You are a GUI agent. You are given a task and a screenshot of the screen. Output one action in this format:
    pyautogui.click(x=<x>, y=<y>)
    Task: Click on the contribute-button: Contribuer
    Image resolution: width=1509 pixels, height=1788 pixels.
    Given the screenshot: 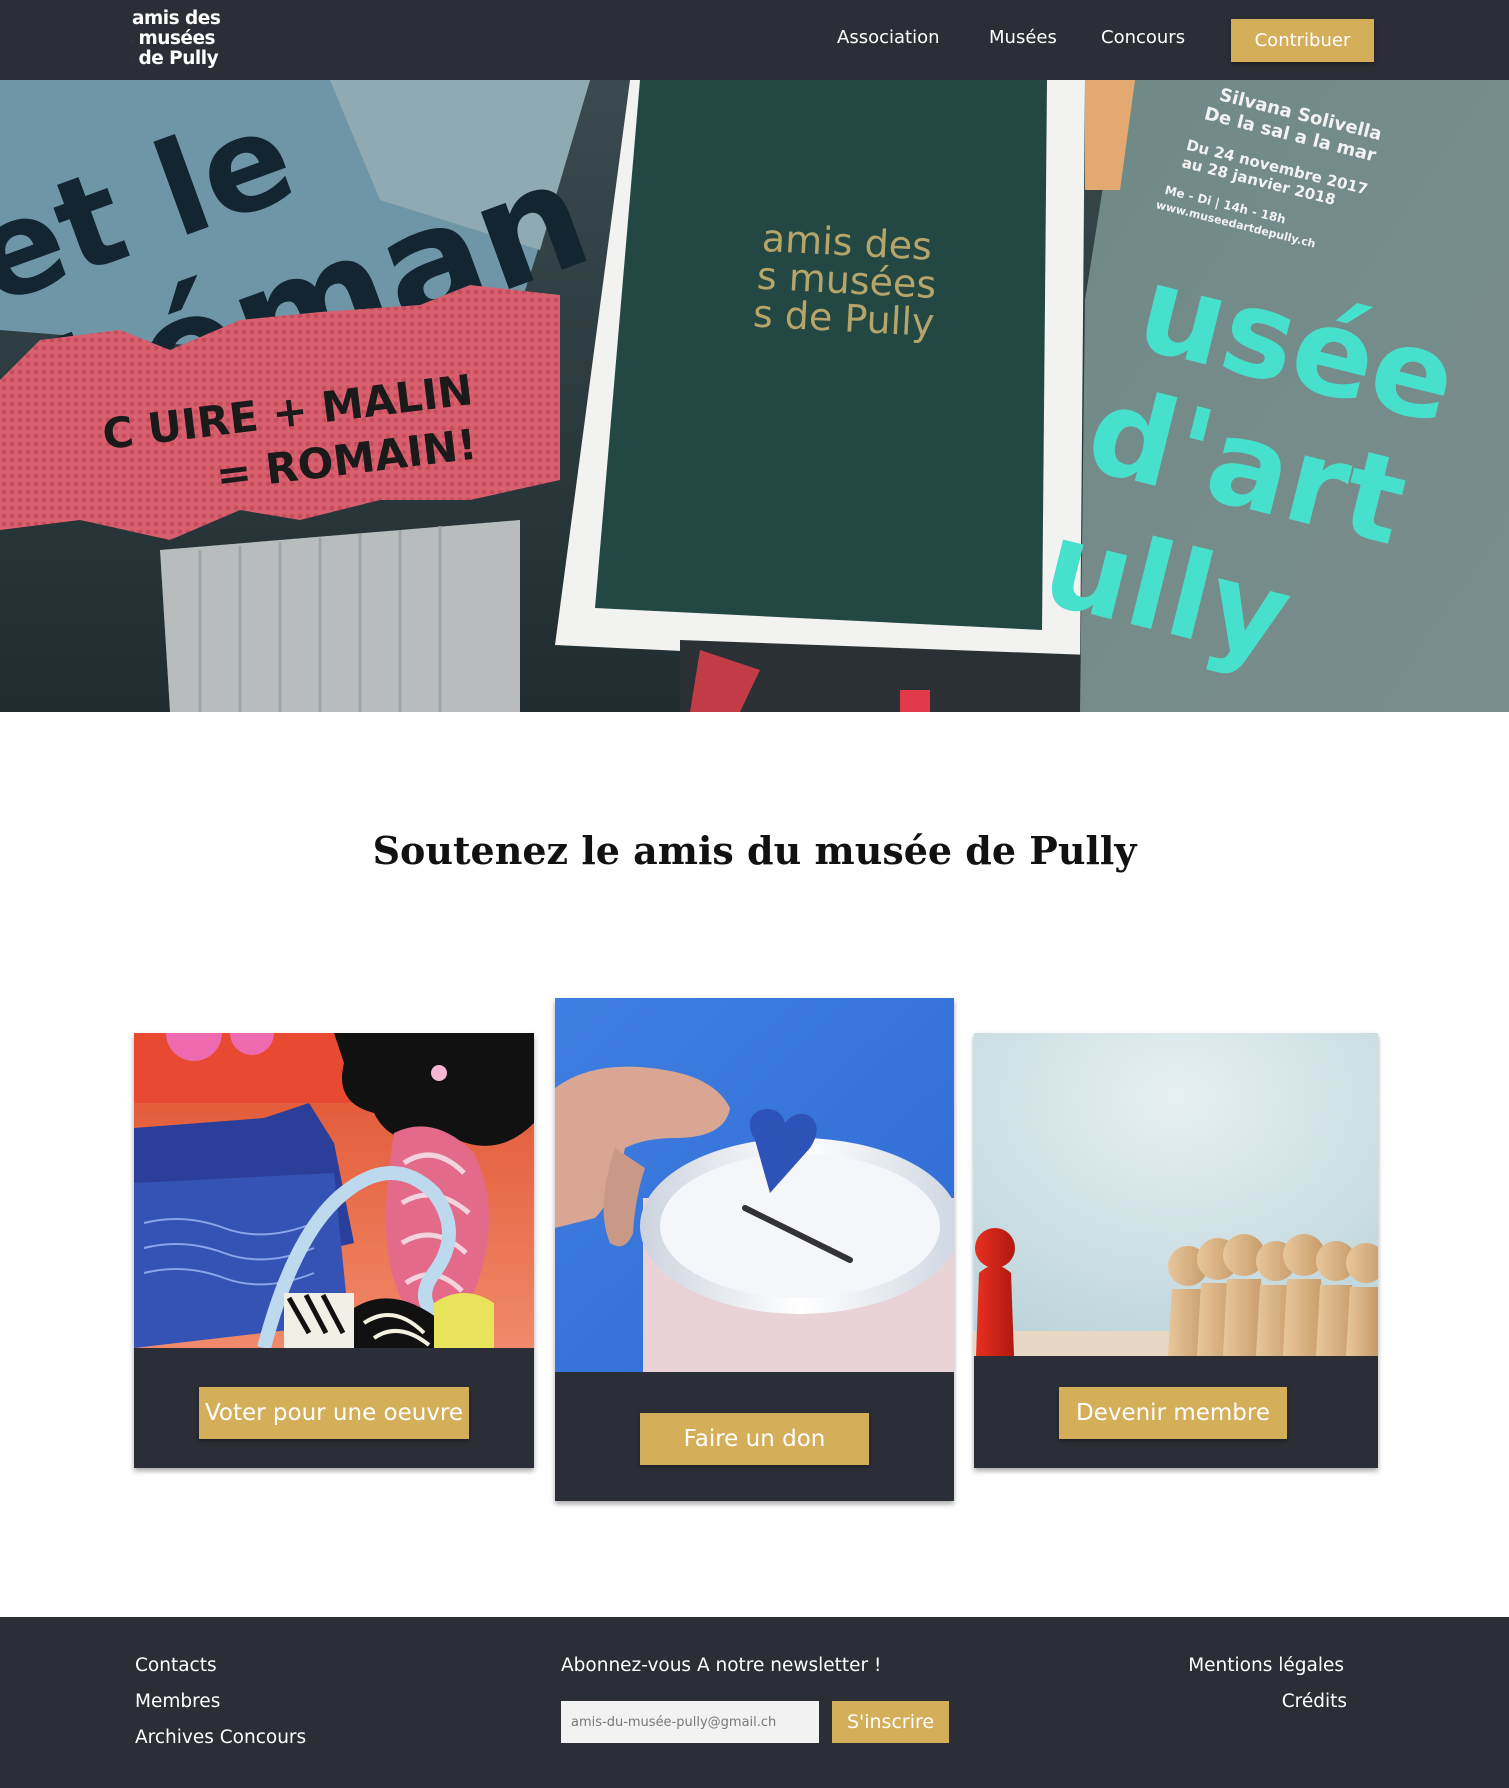 What is the action you would take?
    pyautogui.click(x=1302, y=40)
    